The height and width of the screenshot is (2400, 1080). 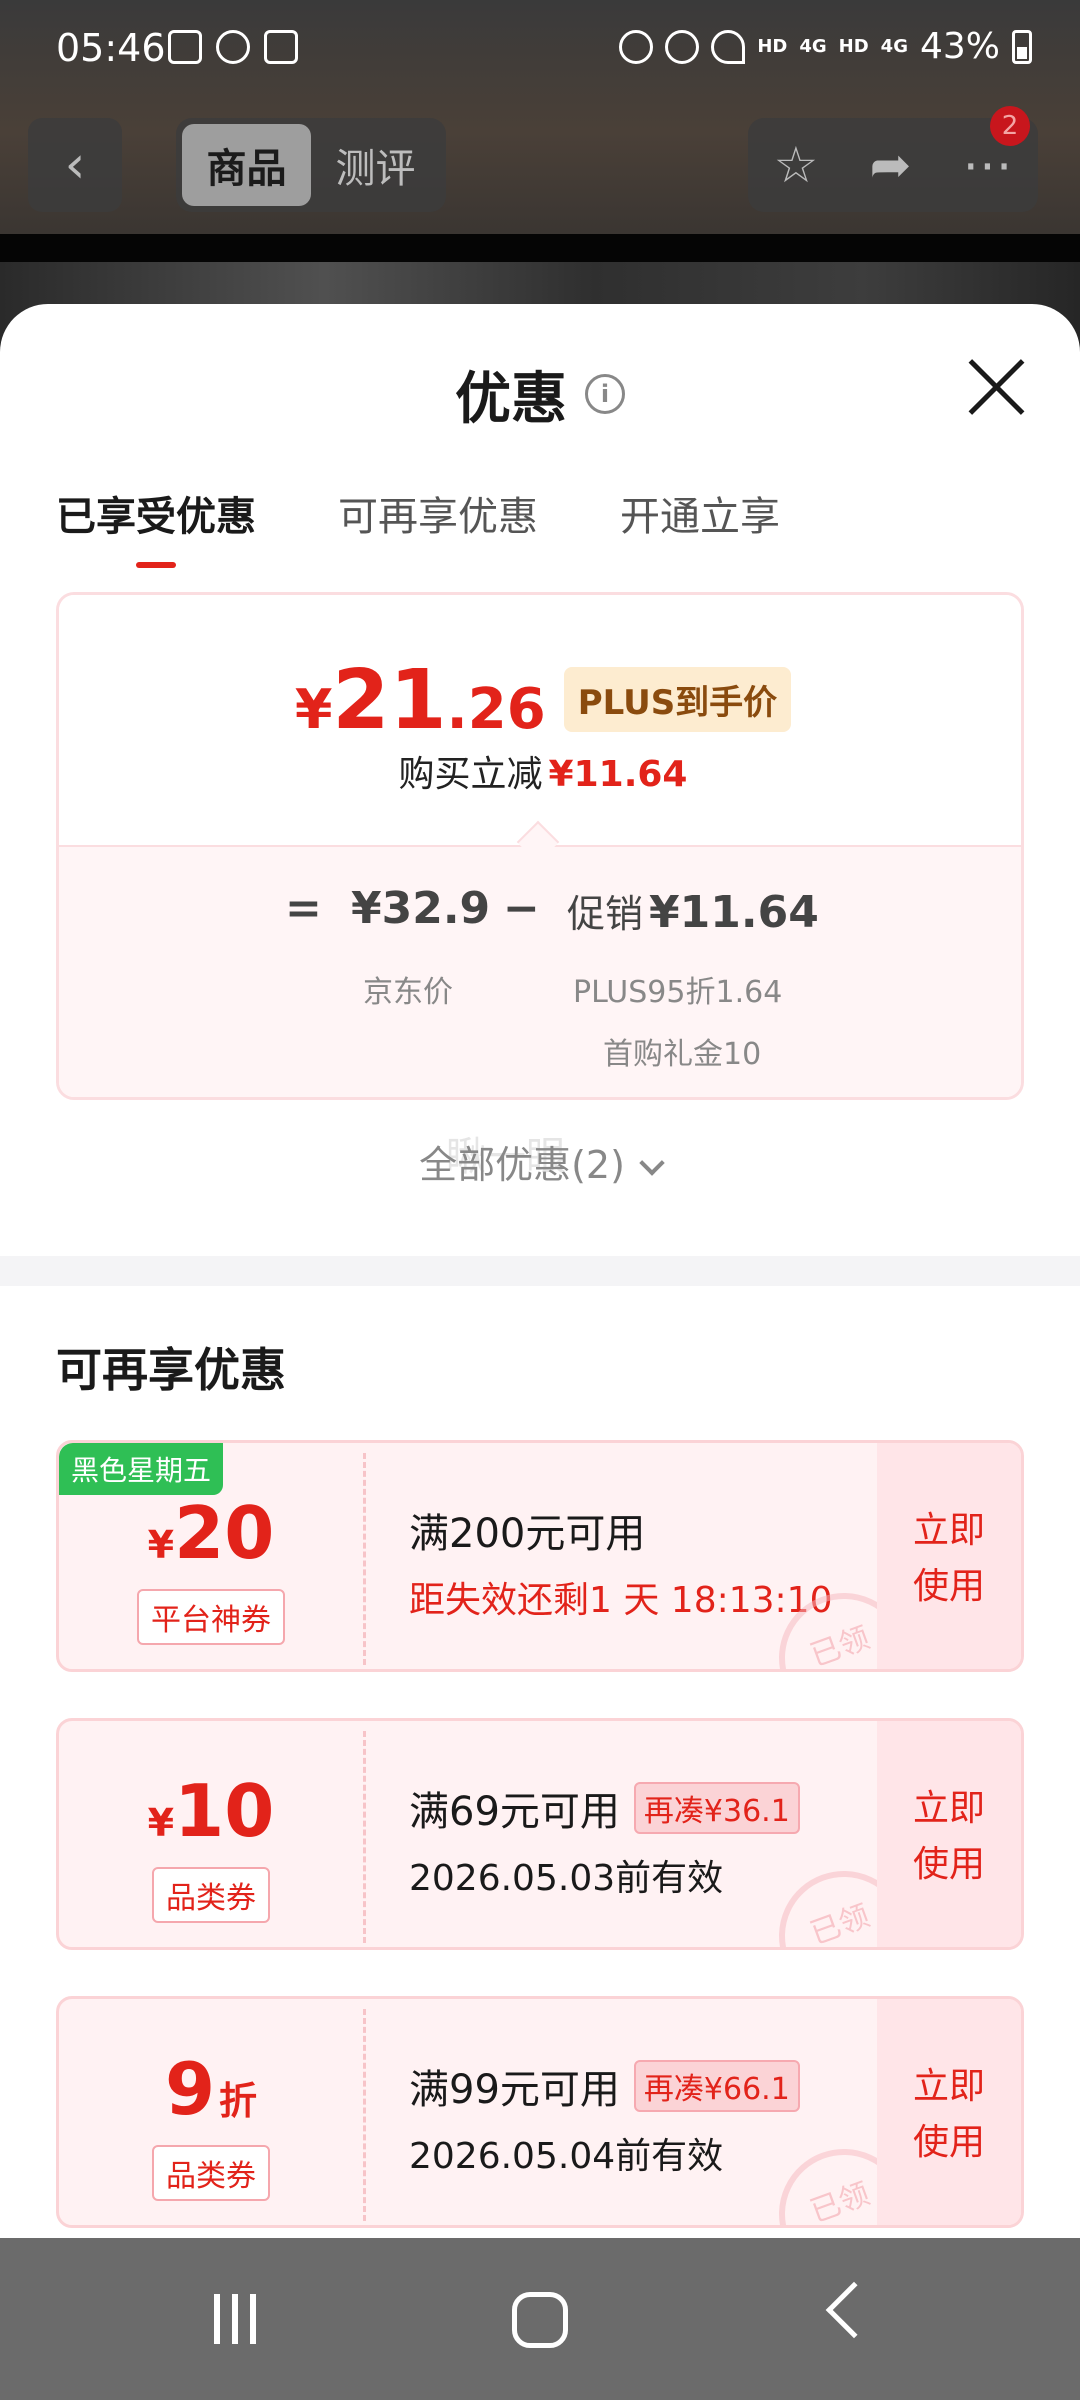 I want to click on gallery-icon, so click(x=185, y=47).